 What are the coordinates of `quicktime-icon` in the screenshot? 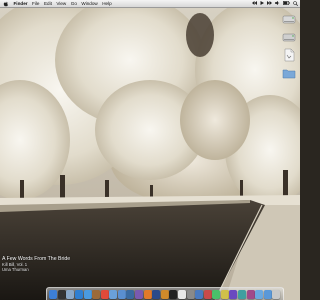 It's located at (199, 294).